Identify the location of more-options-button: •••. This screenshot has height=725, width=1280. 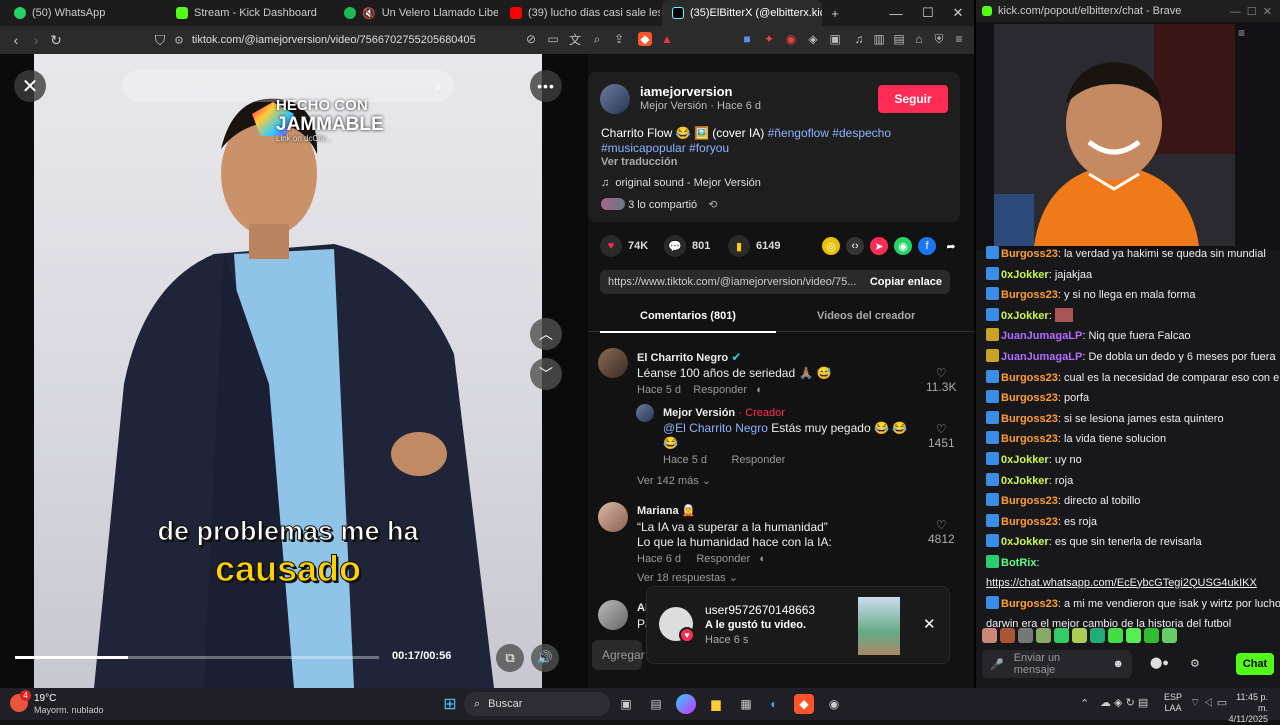
(546, 86).